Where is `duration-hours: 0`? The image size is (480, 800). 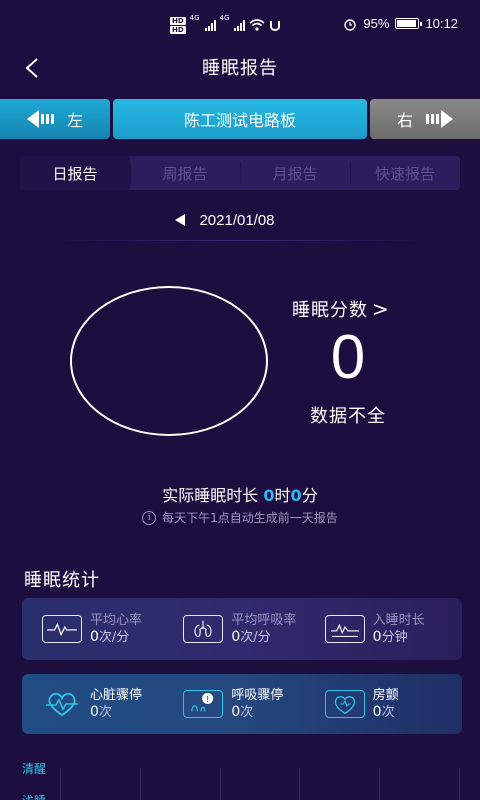
duration-hours: 0 is located at coordinates (269, 495).